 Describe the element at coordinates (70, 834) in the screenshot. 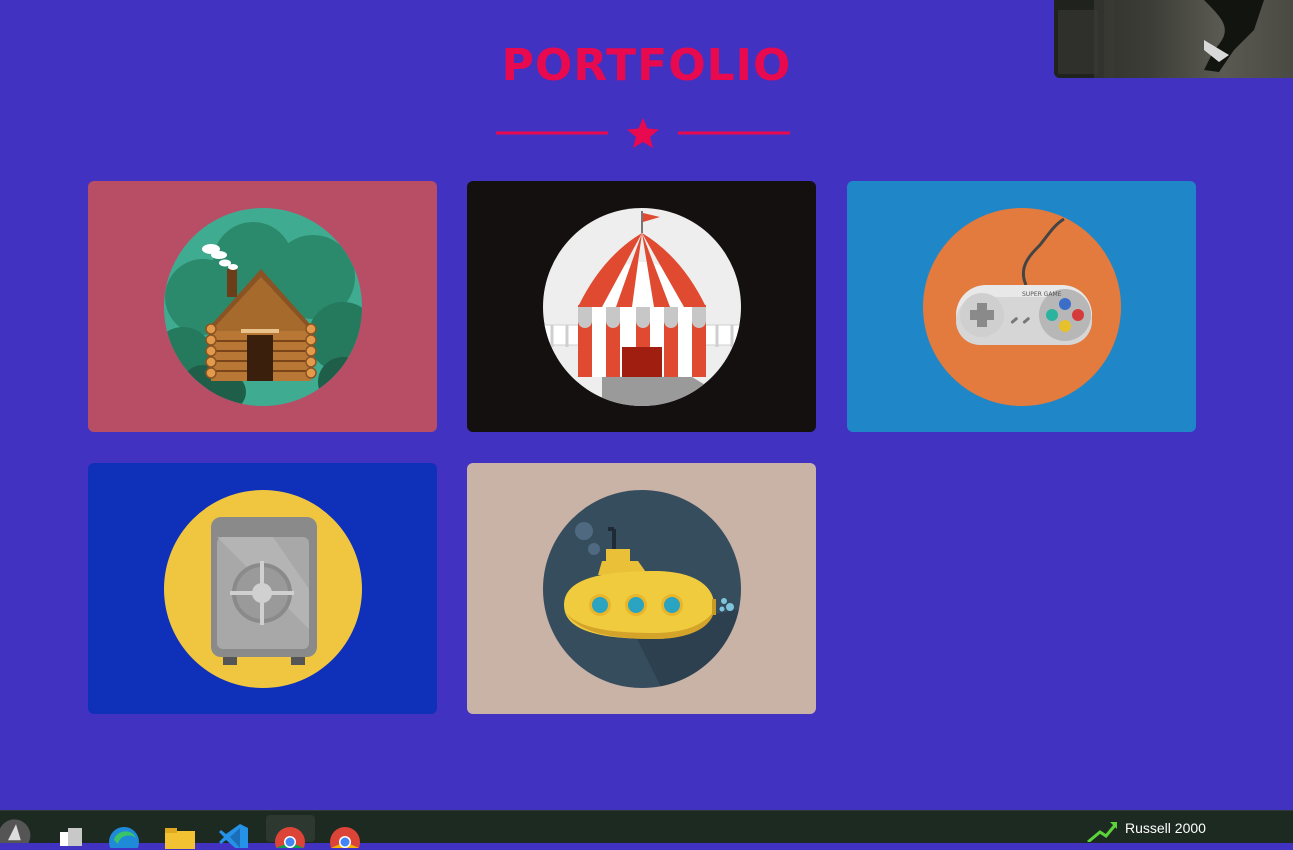

I see `task-view-icon` at that location.